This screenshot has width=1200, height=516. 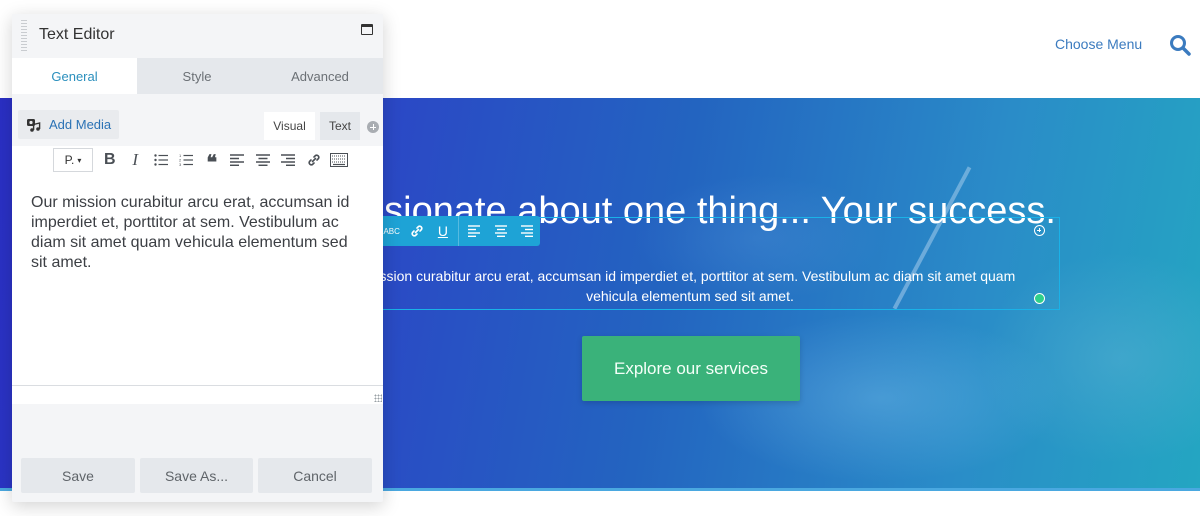 I want to click on search-icon, so click(x=1180, y=45).